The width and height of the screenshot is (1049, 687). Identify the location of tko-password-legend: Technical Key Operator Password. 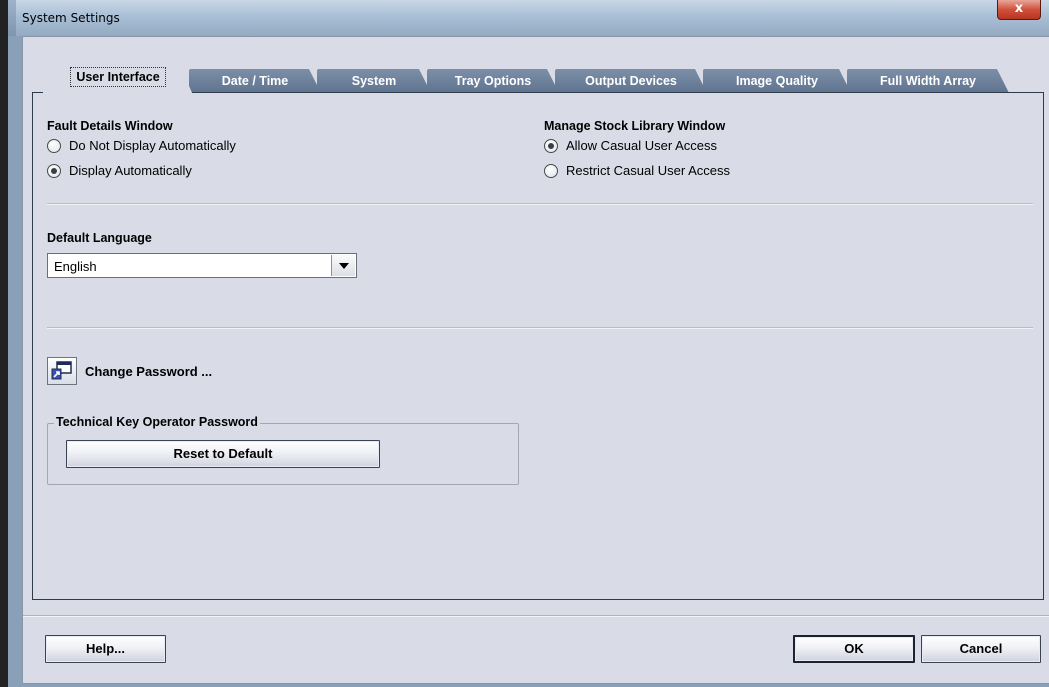
(157, 422).